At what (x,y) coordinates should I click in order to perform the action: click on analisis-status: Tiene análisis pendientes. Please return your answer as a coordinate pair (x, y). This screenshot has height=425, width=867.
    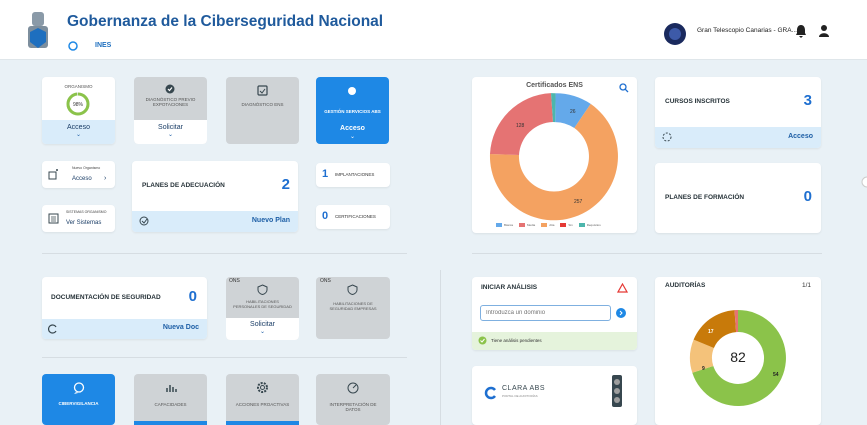
    Looking at the image, I should click on (516, 340).